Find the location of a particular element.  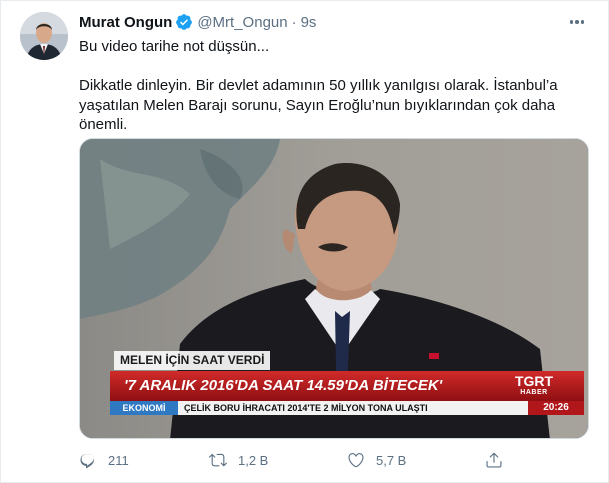

retweet-icon is located at coordinates (218, 460).